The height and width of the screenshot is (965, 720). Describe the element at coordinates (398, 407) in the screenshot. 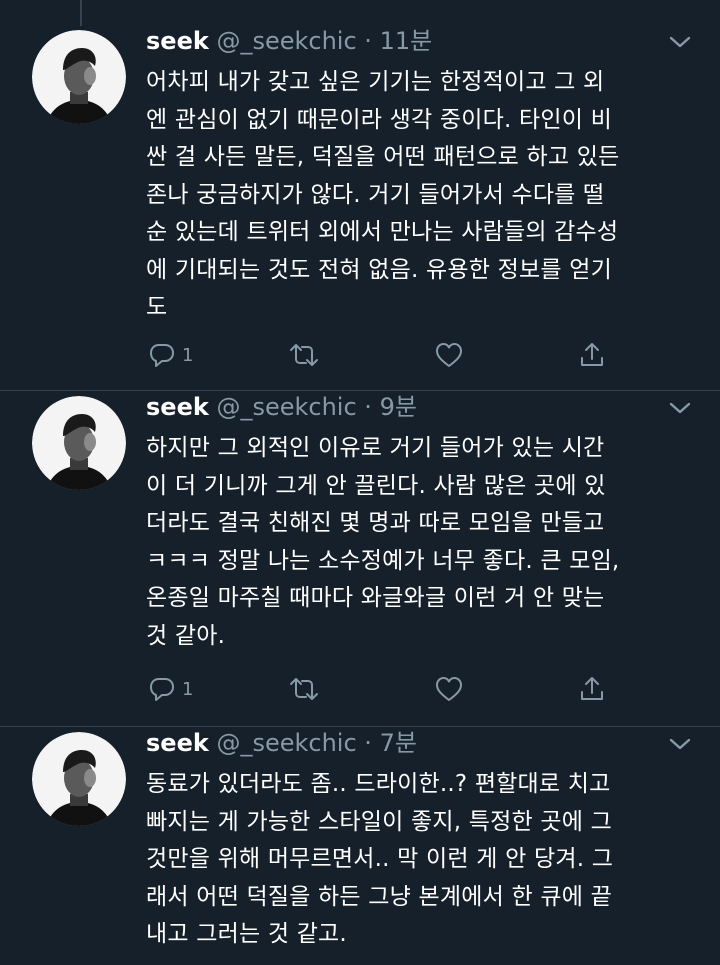

I see `timestamp: 9분` at that location.